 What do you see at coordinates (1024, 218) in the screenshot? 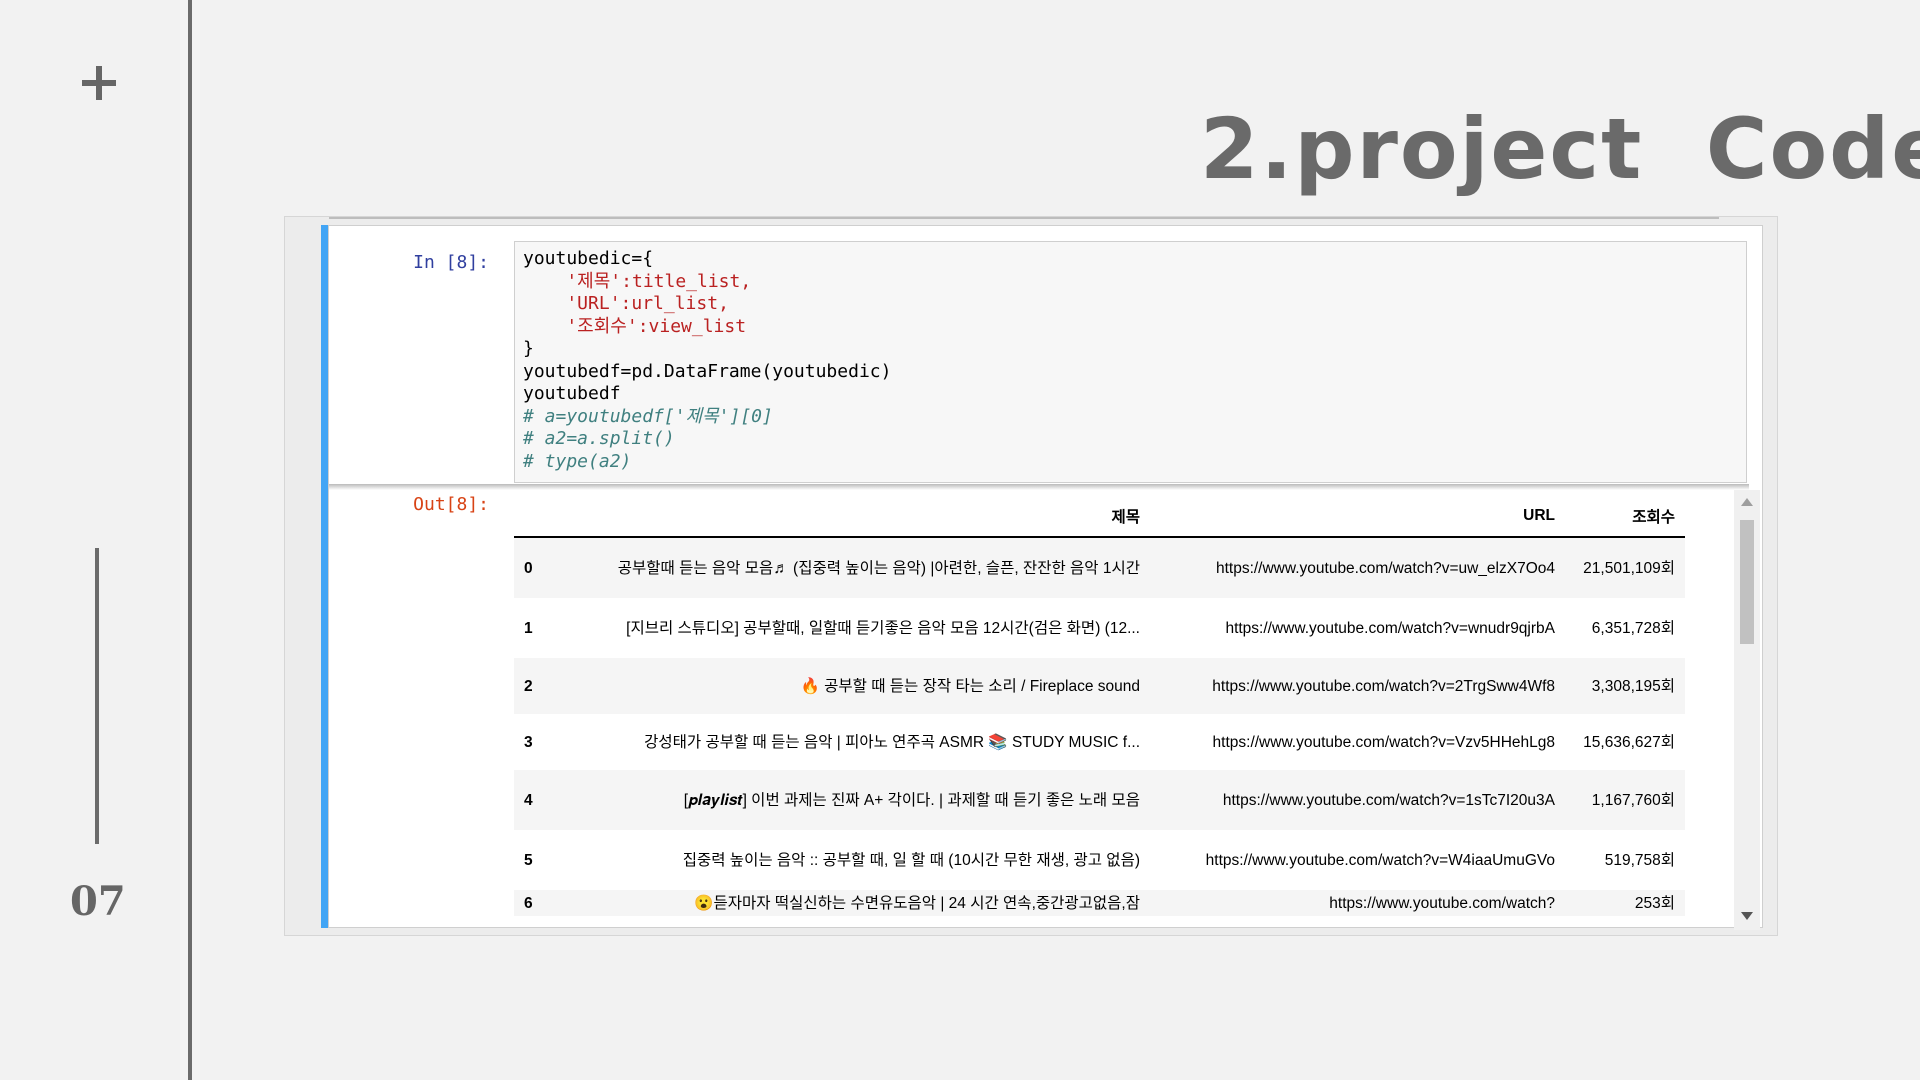
I see `notebook-top-border` at bounding box center [1024, 218].